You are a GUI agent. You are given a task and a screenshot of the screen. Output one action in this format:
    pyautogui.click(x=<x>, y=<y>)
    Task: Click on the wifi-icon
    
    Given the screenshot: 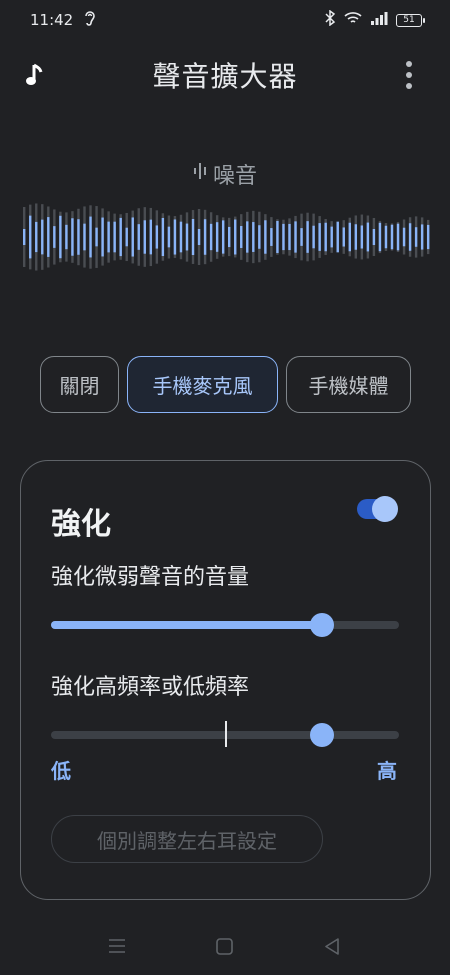 What is the action you would take?
    pyautogui.click(x=353, y=20)
    